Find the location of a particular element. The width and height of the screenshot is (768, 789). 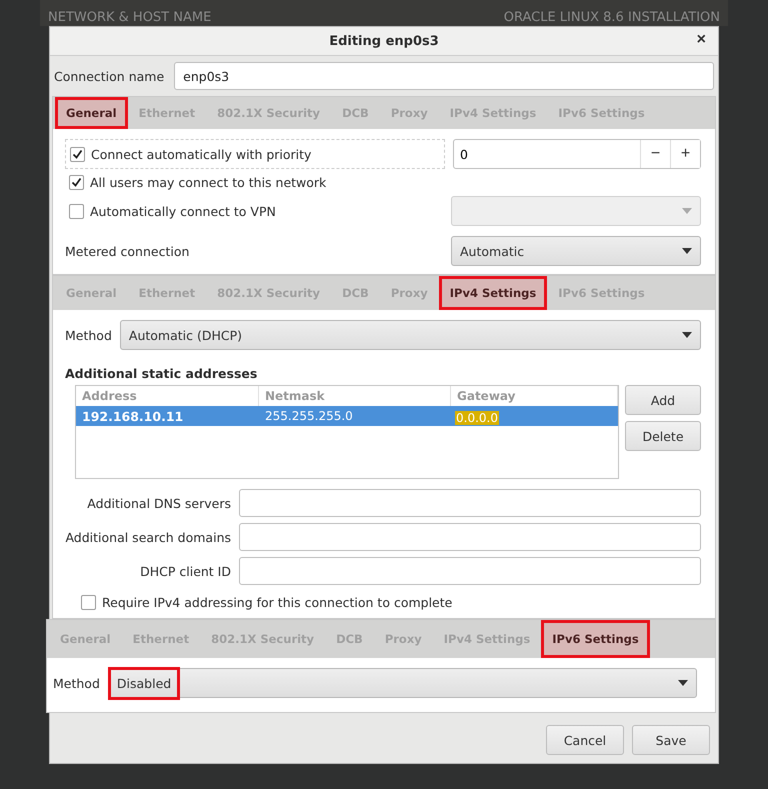

close-button: × is located at coordinates (701, 40).